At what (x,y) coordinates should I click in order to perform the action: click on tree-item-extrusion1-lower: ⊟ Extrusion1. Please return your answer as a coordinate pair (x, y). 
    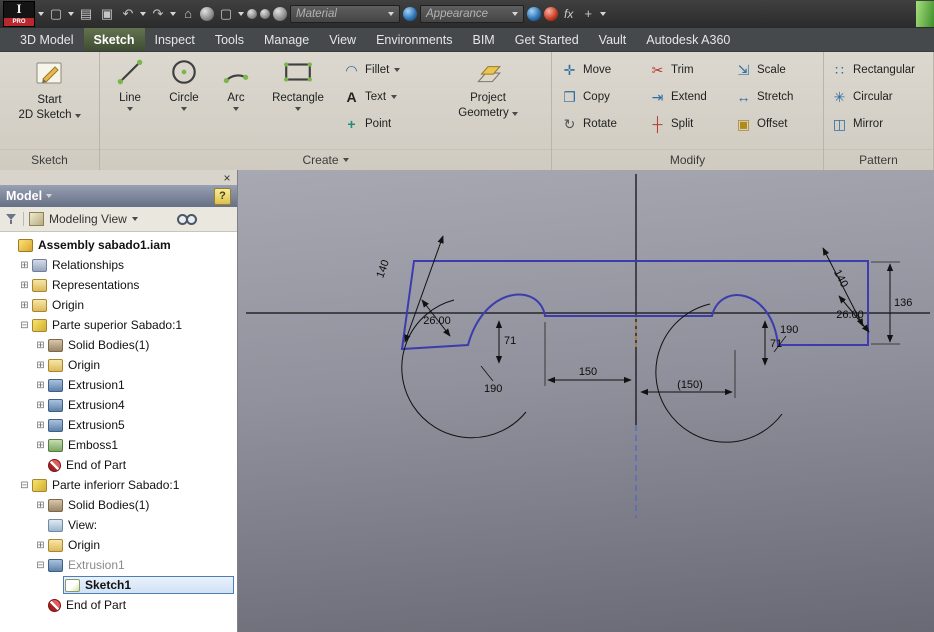
    Looking at the image, I should click on (118, 565).